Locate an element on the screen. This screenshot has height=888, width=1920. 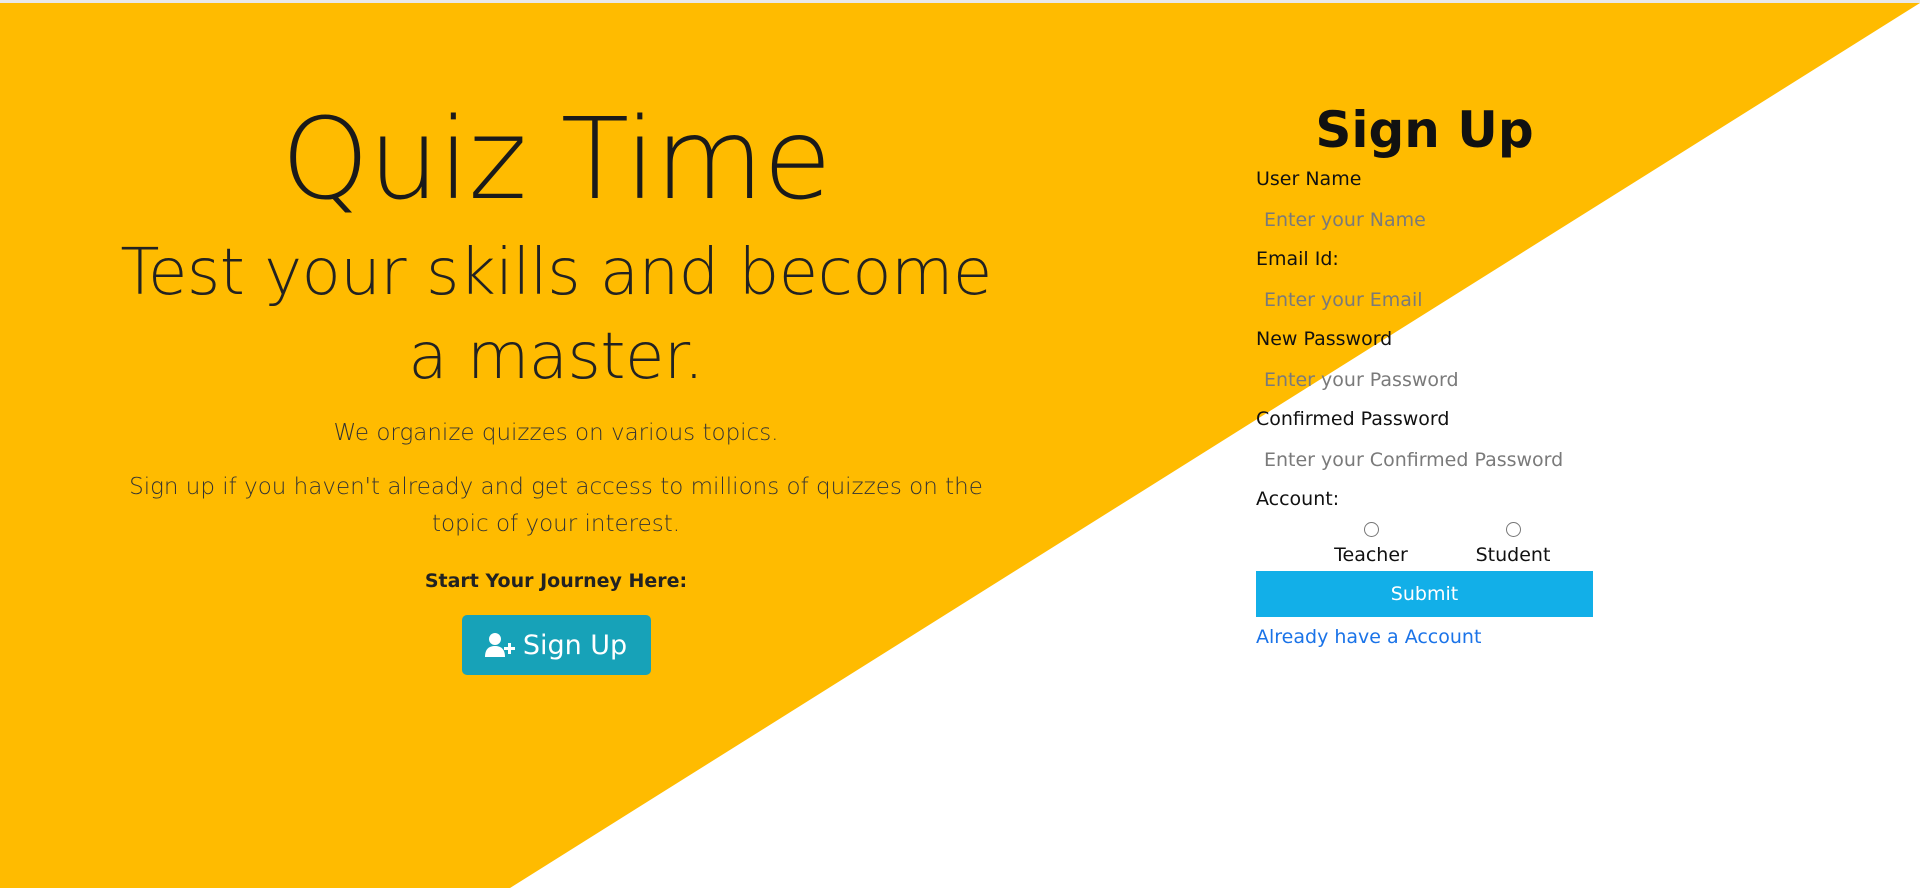
account-label: Account: is located at coordinates (1298, 499).